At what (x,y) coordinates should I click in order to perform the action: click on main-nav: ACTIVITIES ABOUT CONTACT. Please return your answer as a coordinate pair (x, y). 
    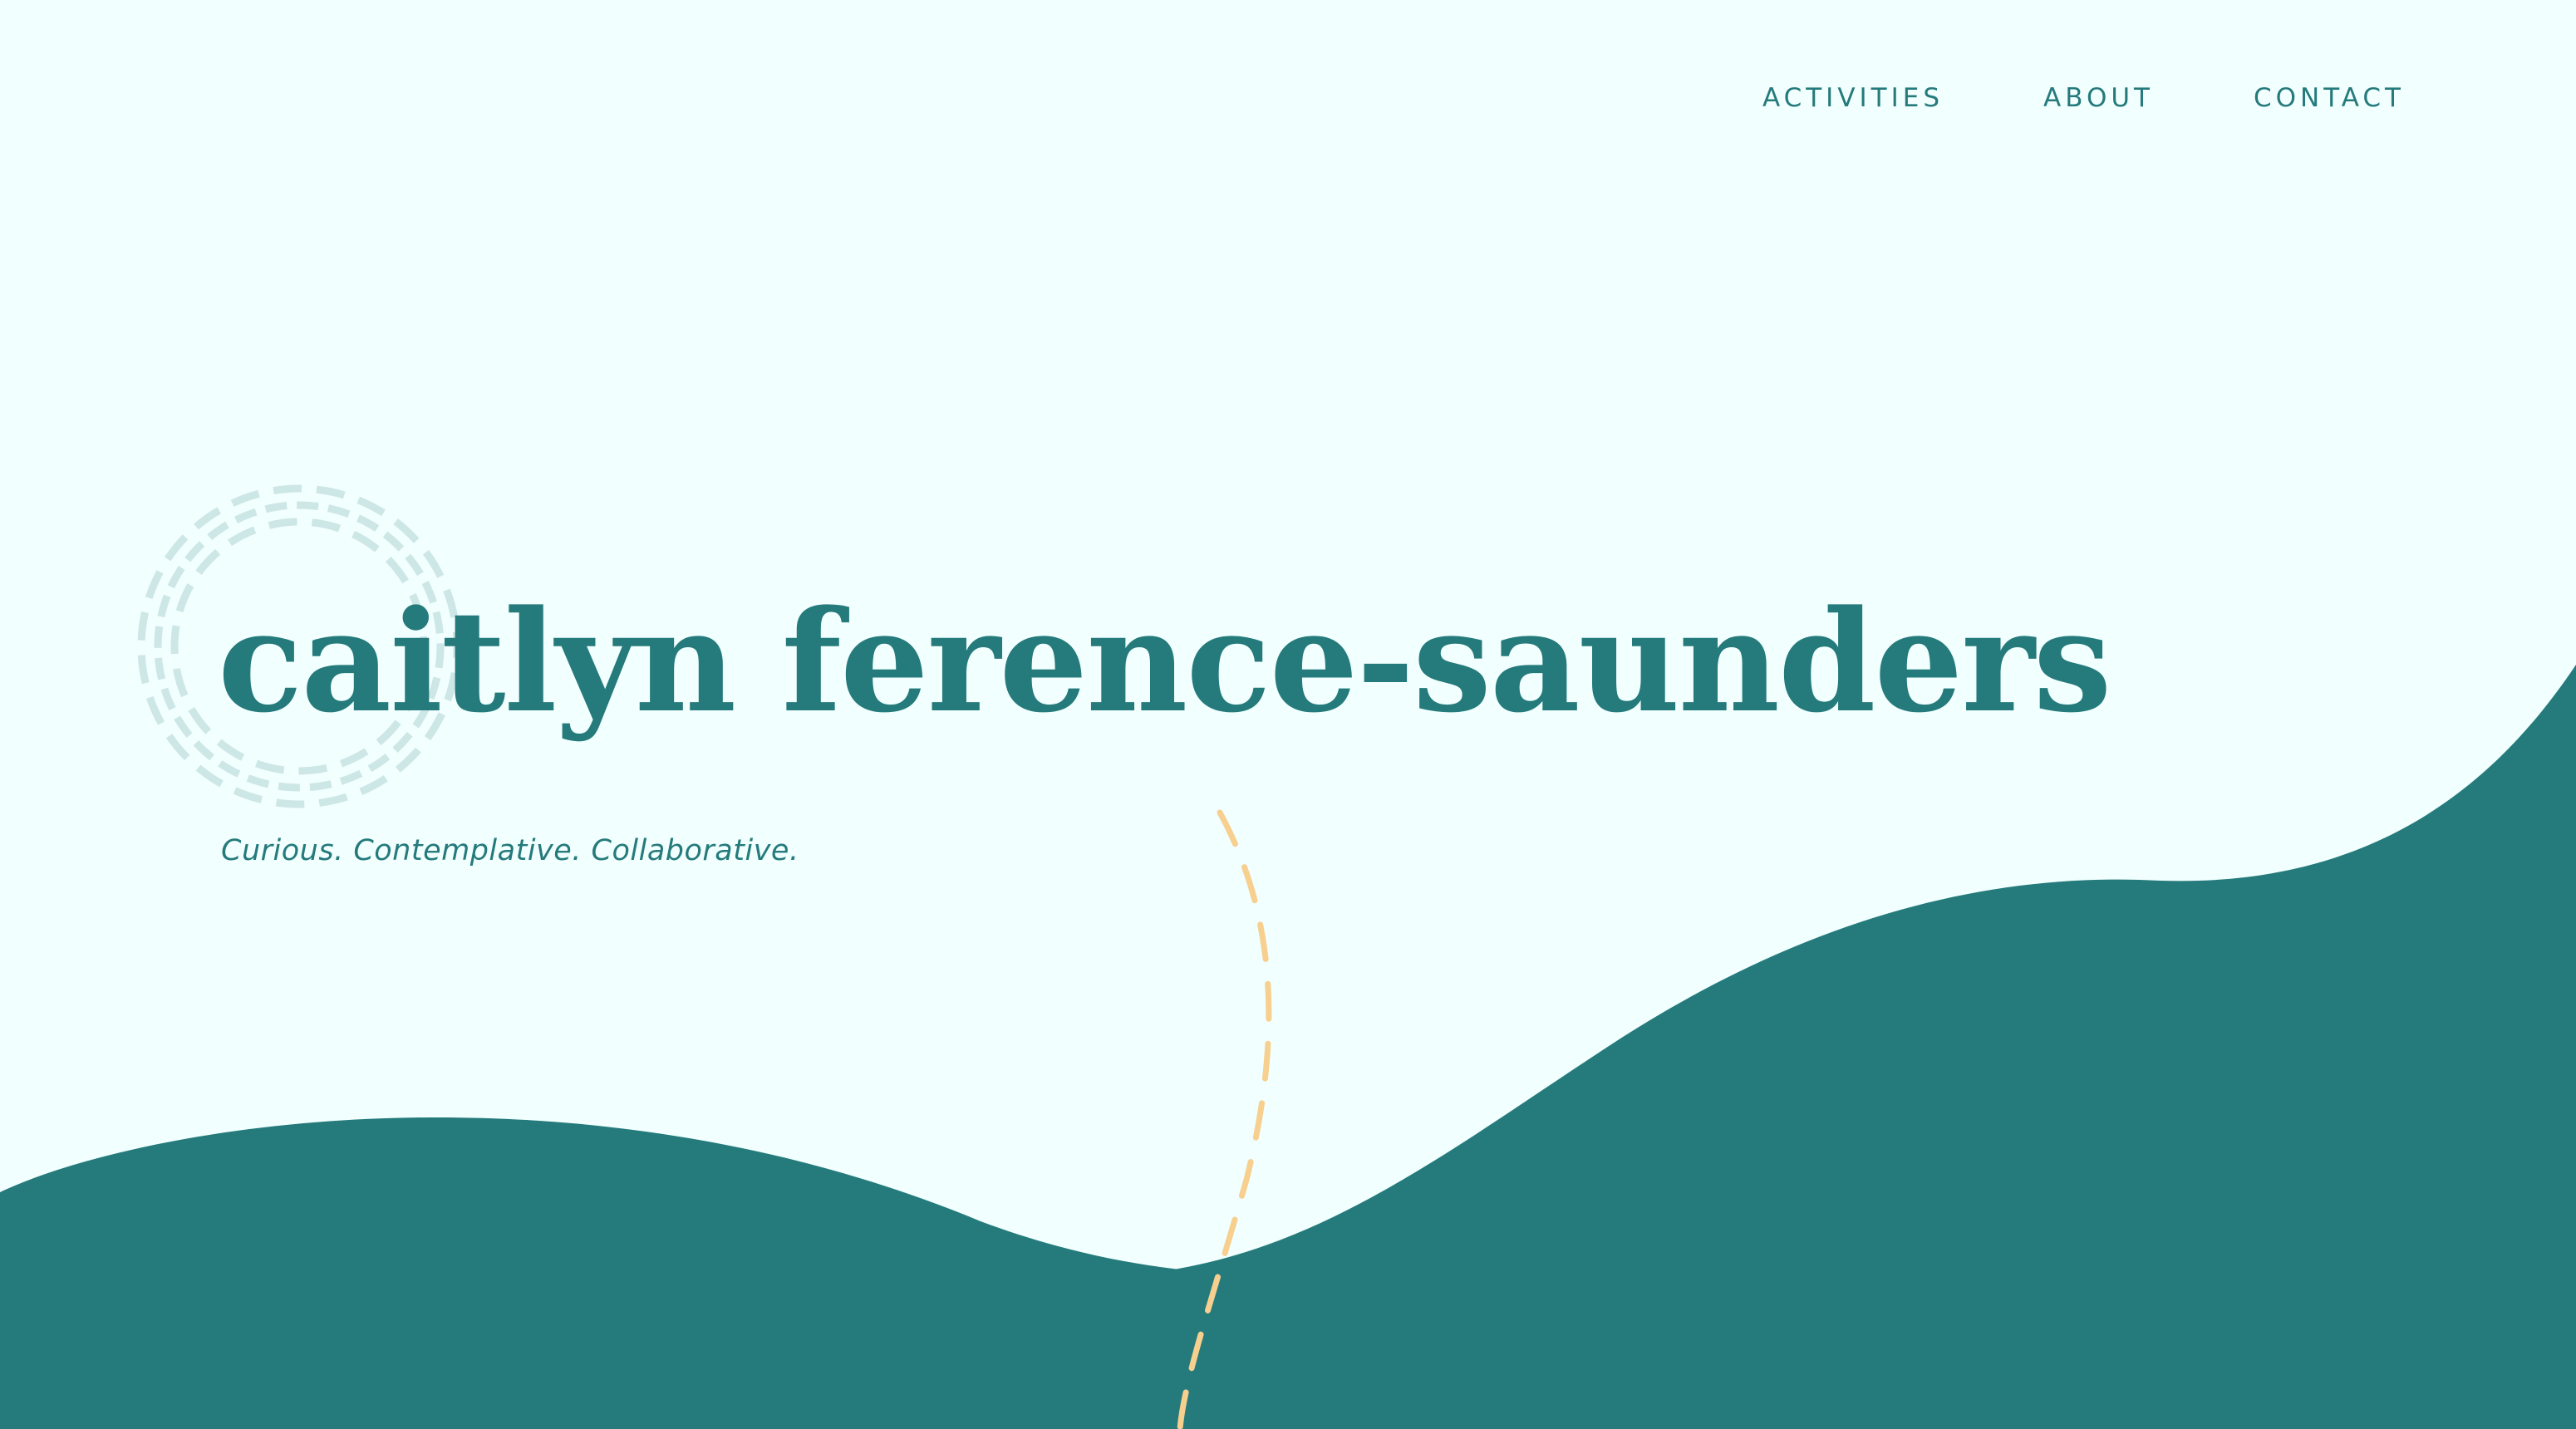
    Looking at the image, I should click on (2083, 98).